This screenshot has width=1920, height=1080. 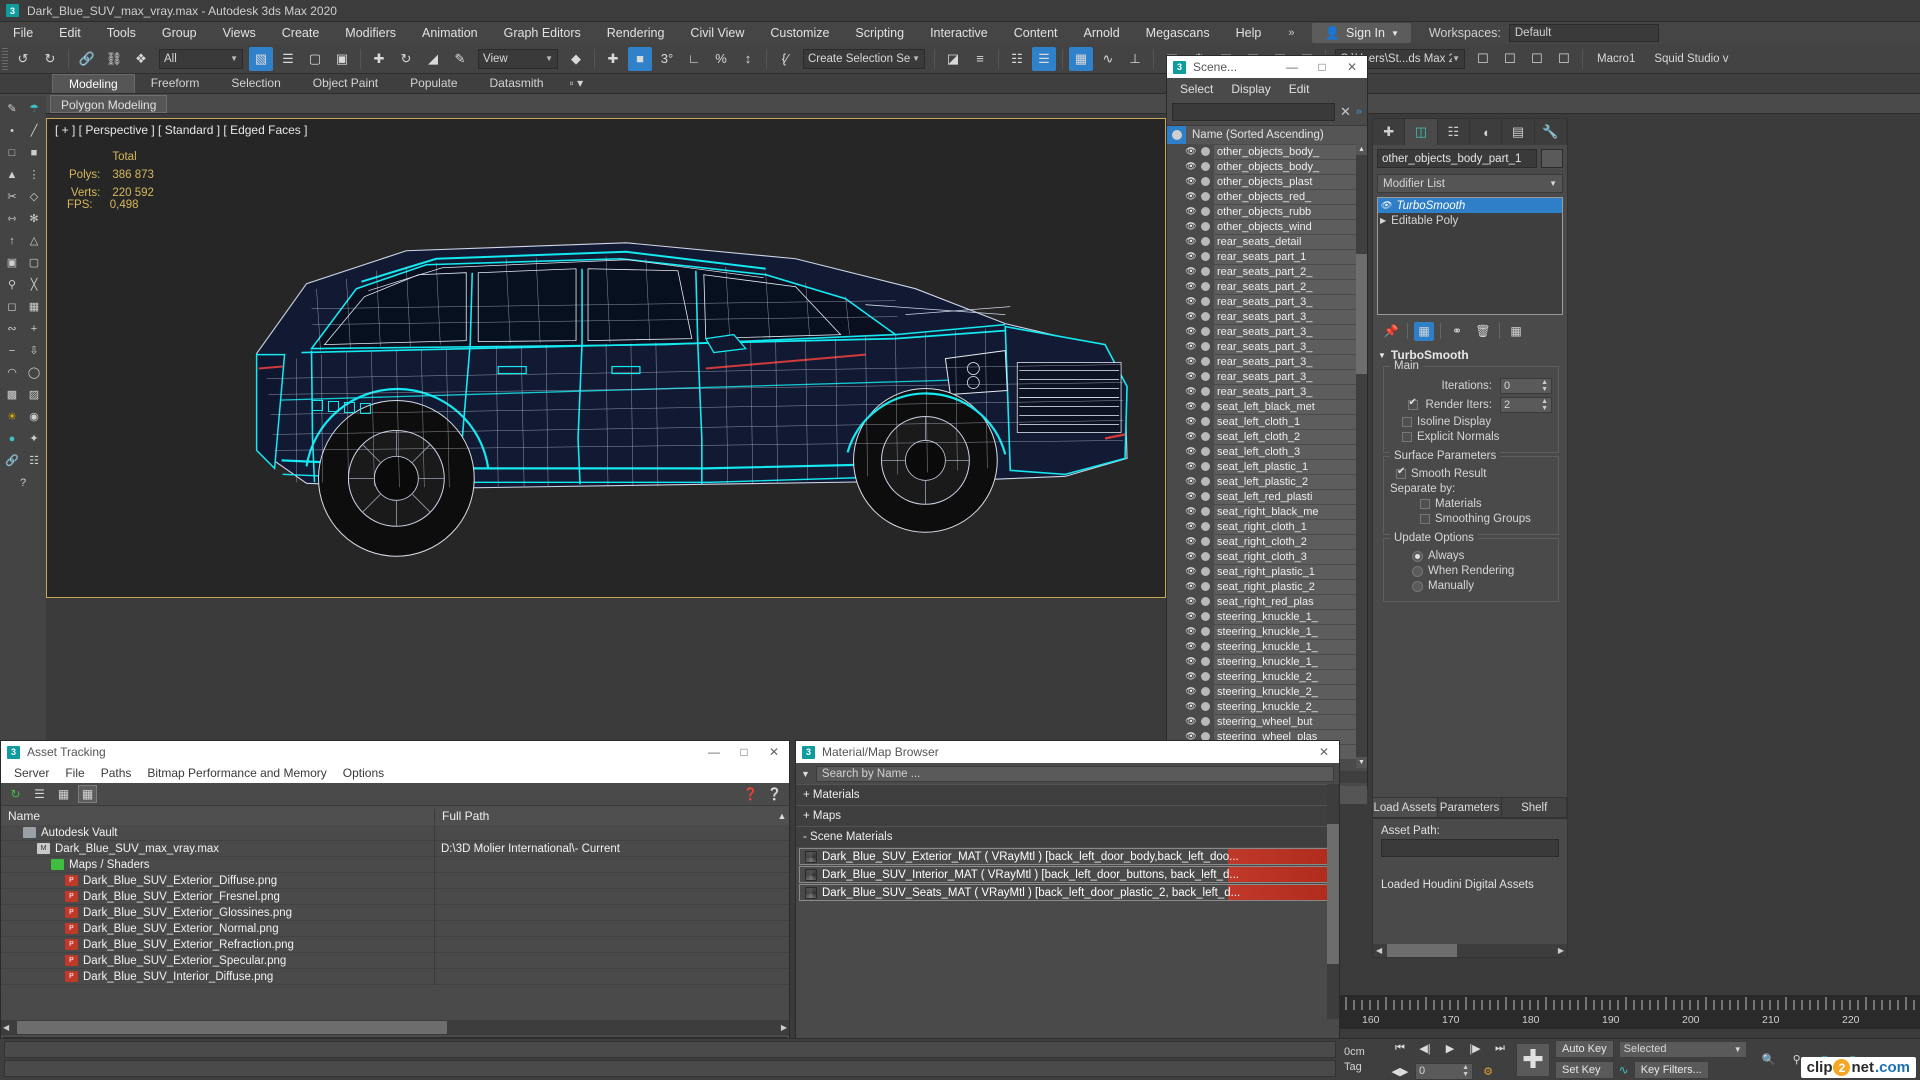 I want to click on tool-attach-icon: +, so click(x=34, y=328).